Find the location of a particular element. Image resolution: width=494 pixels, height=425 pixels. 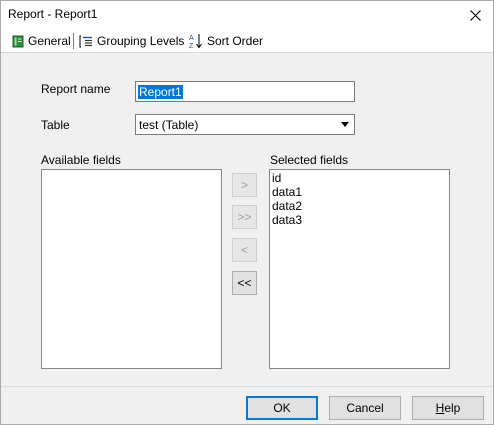

table-select: test (Table) is located at coordinates (245, 124).